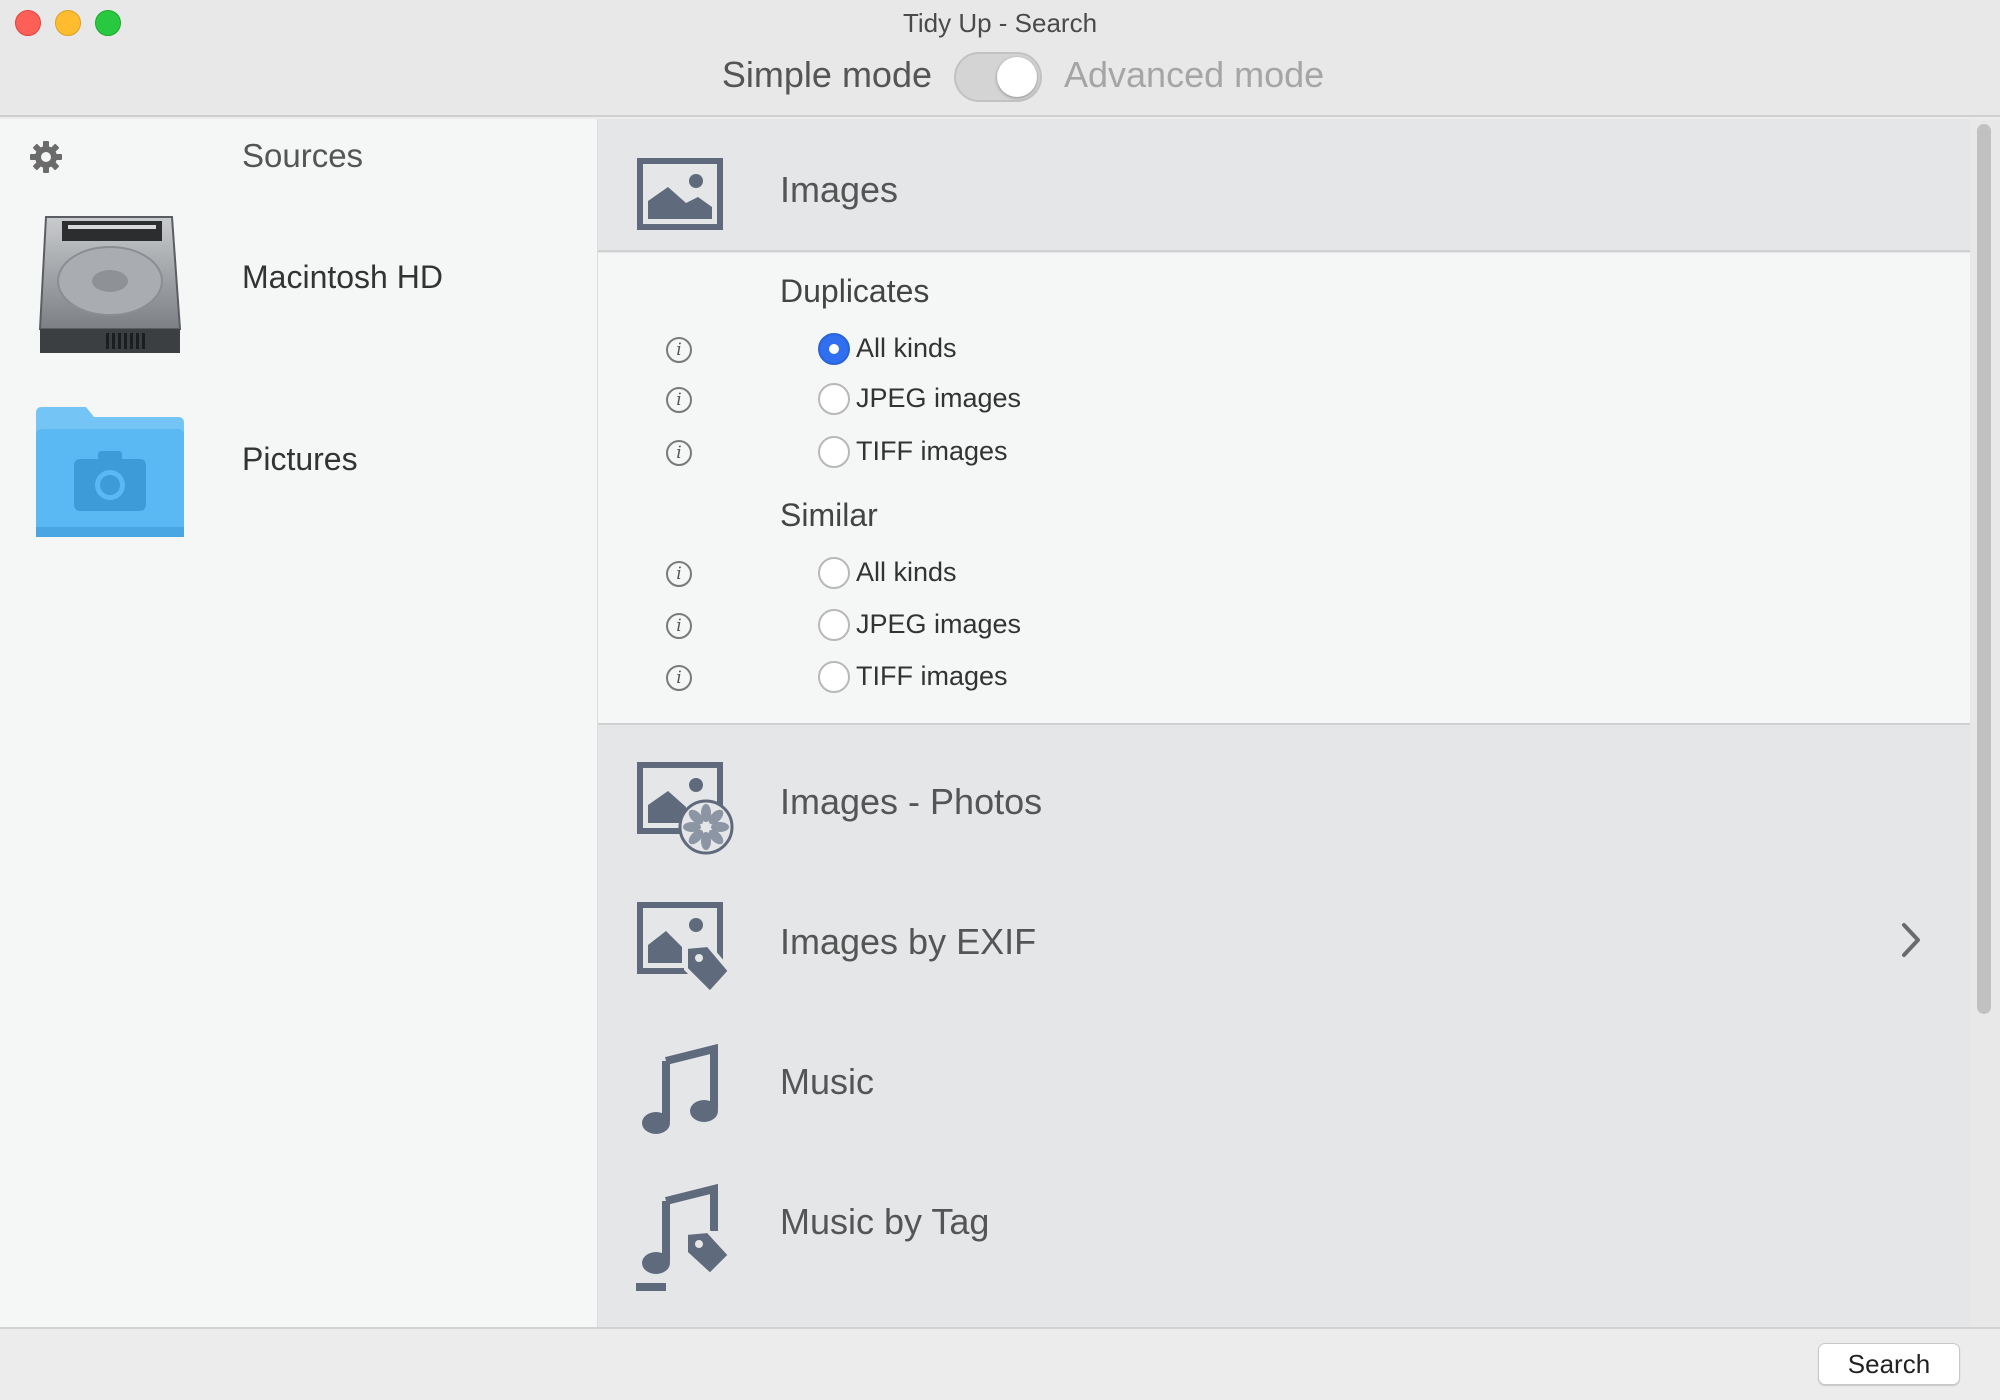 The height and width of the screenshot is (1400, 2000). Describe the element at coordinates (829, 515) in the screenshot. I see `similar-heading: Similar` at that location.